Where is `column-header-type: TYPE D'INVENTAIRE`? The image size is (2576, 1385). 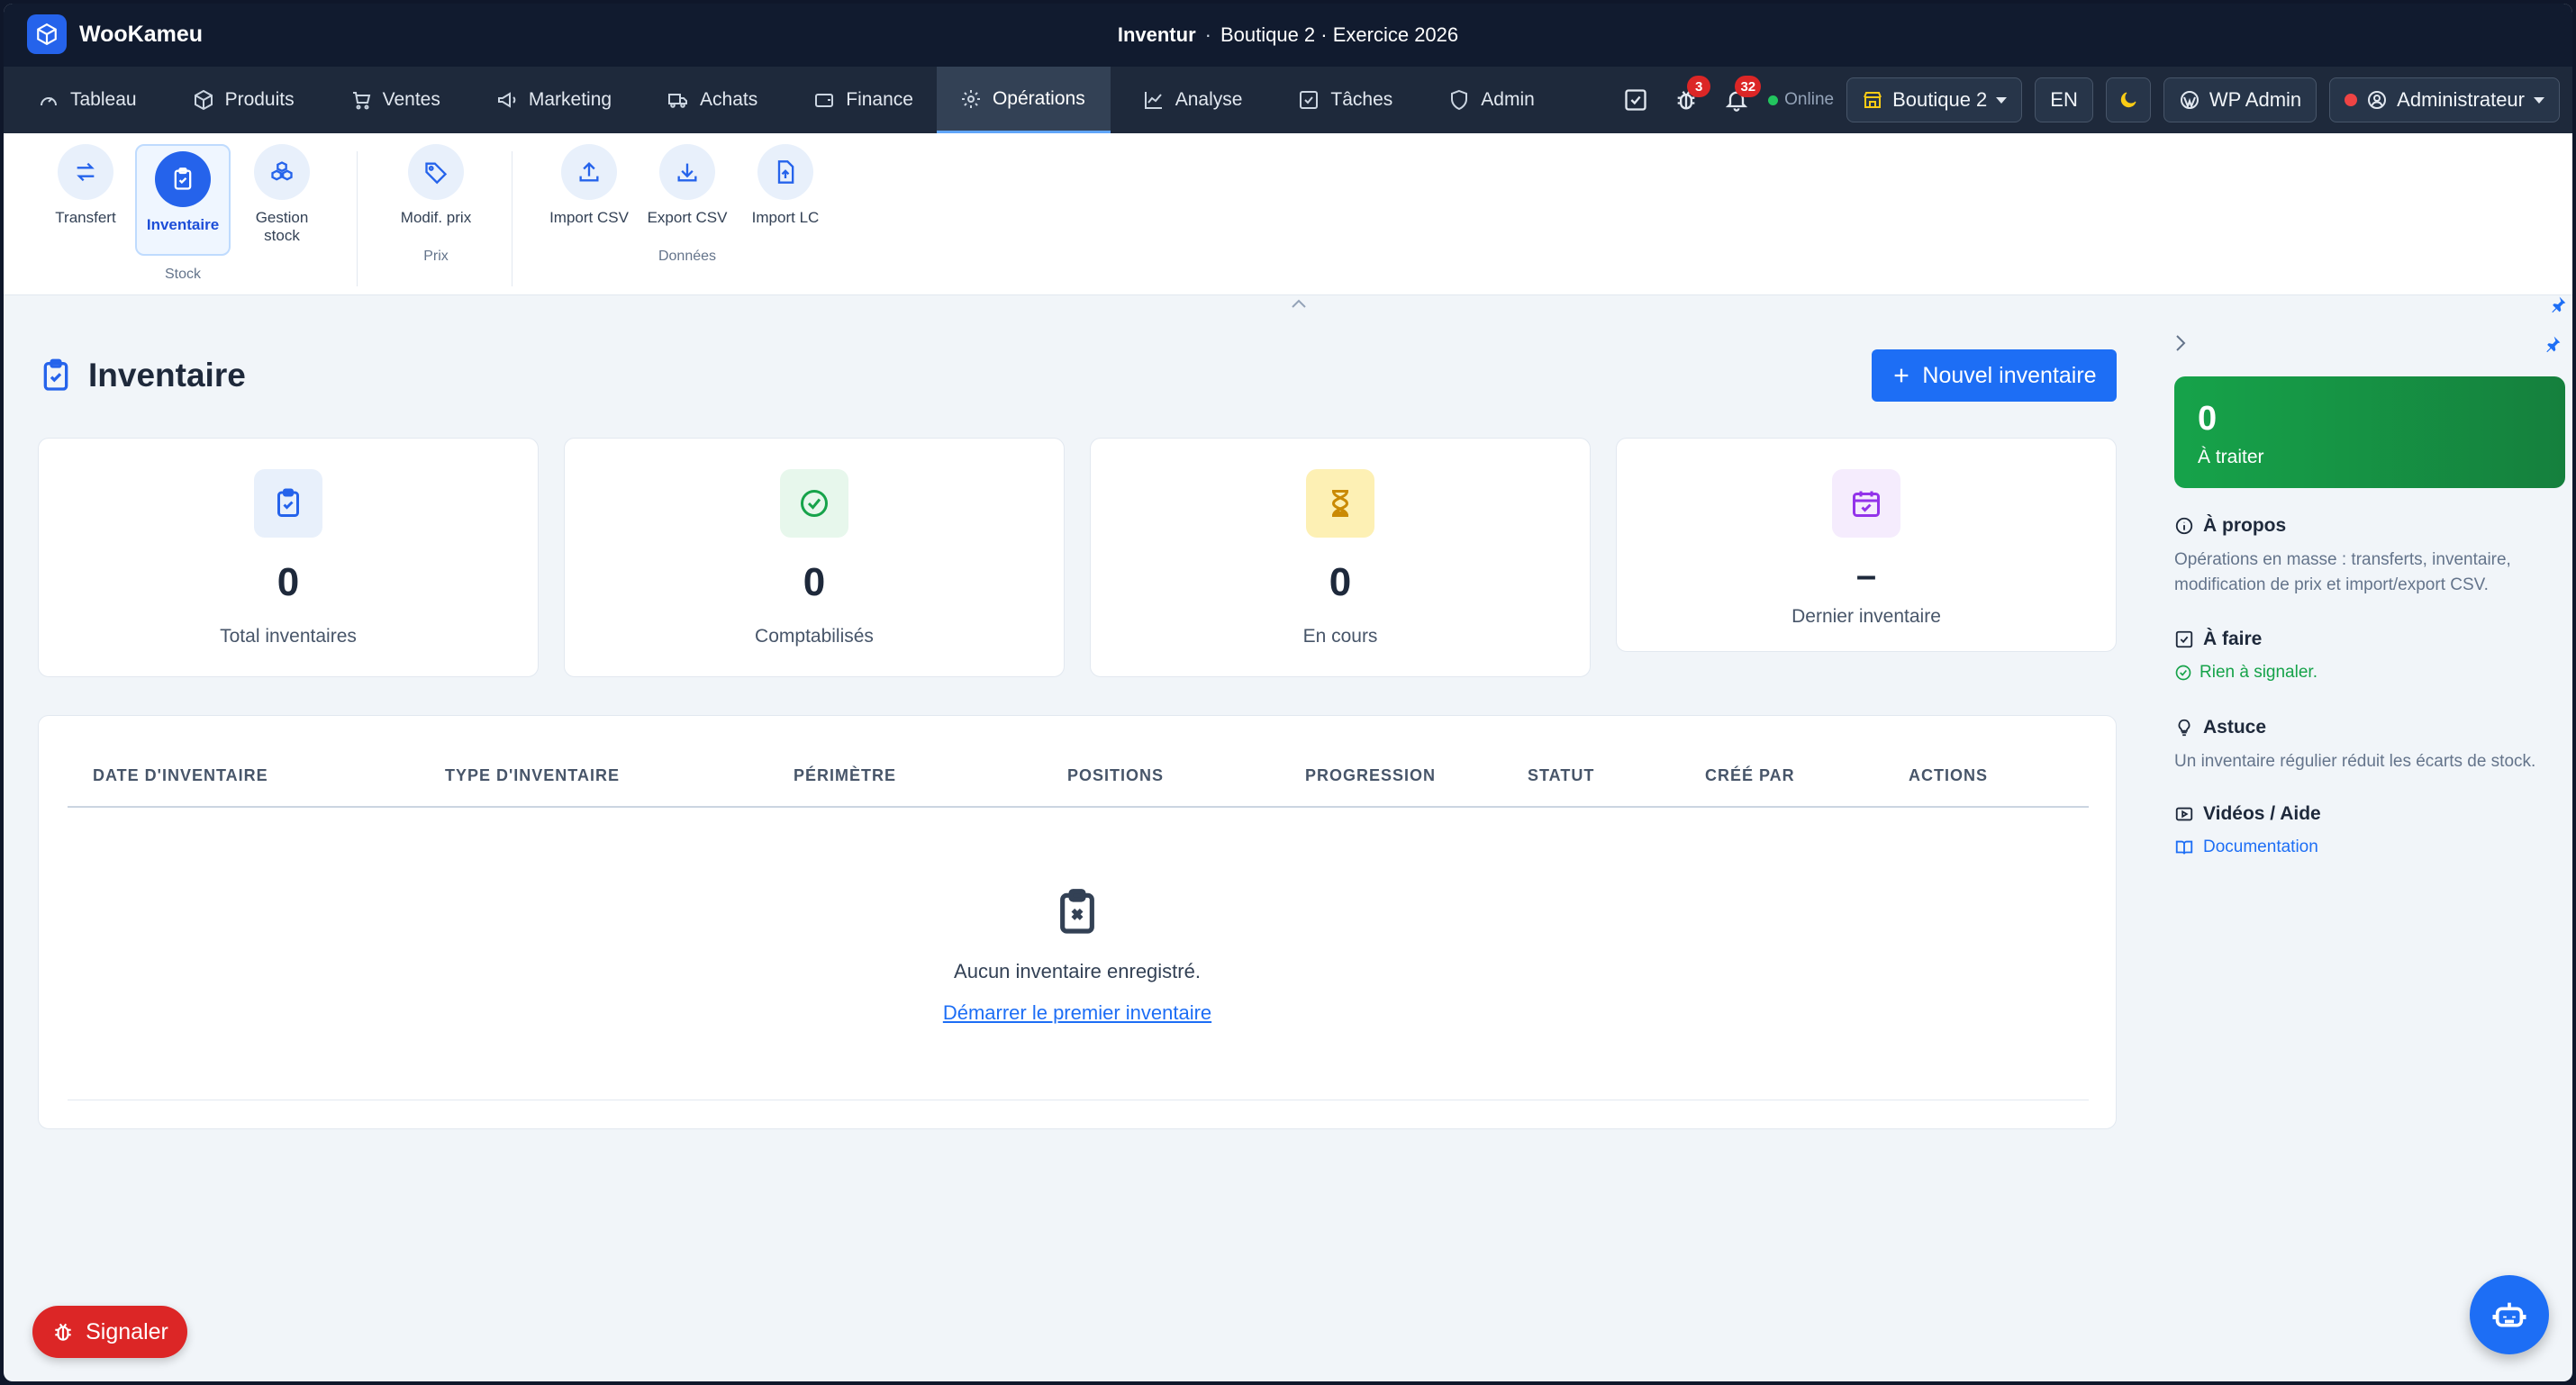 column-header-type: TYPE D'INVENTAIRE is located at coordinates (532, 775).